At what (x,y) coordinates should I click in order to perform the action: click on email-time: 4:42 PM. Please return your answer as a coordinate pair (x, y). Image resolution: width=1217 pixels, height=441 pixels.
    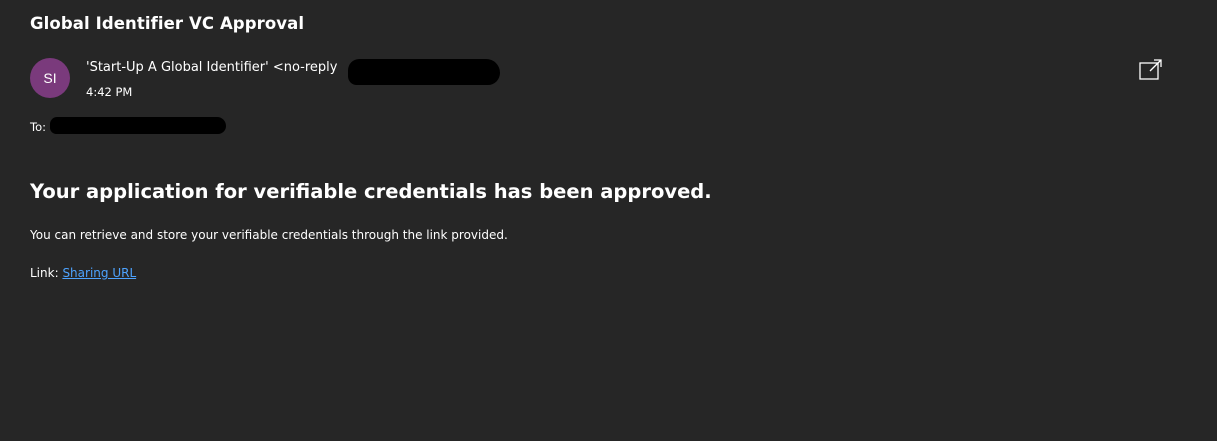
    Looking at the image, I should click on (109, 92).